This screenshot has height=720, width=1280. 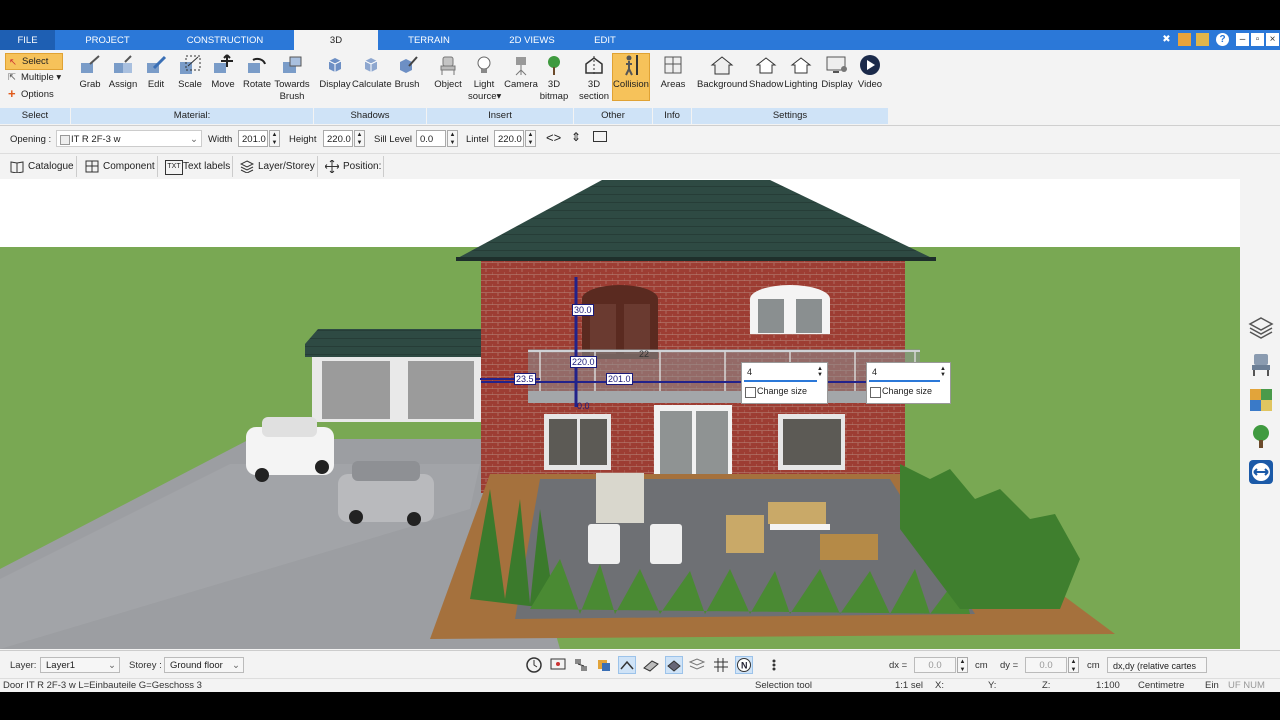 I want to click on snap-roof-icon, so click(x=627, y=665).